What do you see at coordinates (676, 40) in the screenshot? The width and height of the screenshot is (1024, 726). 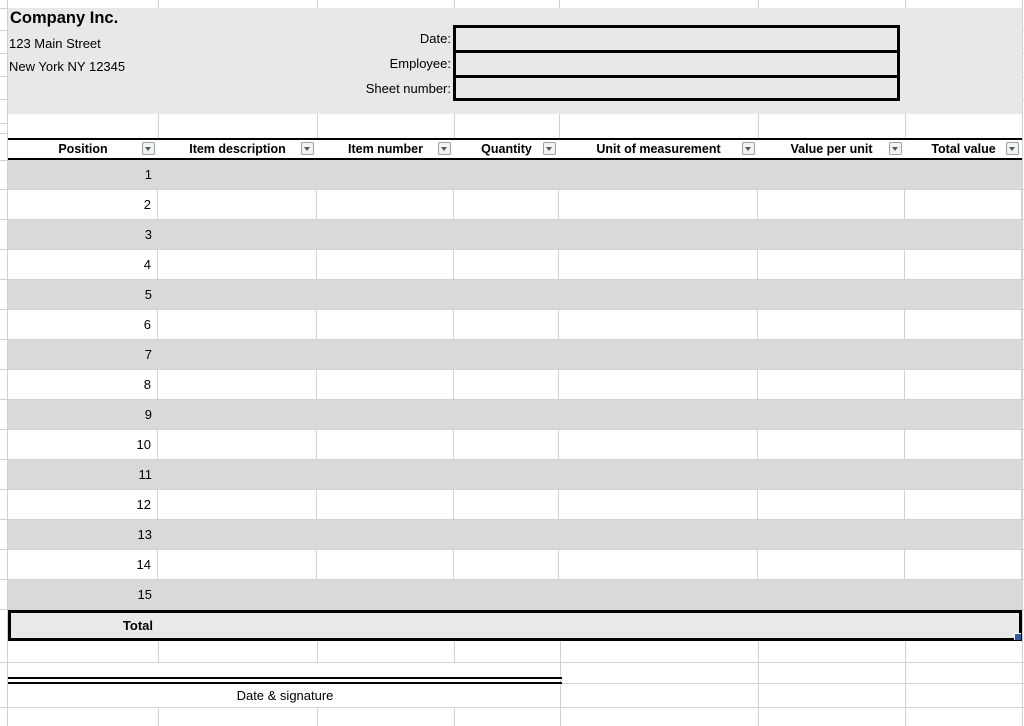 I see `date-input` at bounding box center [676, 40].